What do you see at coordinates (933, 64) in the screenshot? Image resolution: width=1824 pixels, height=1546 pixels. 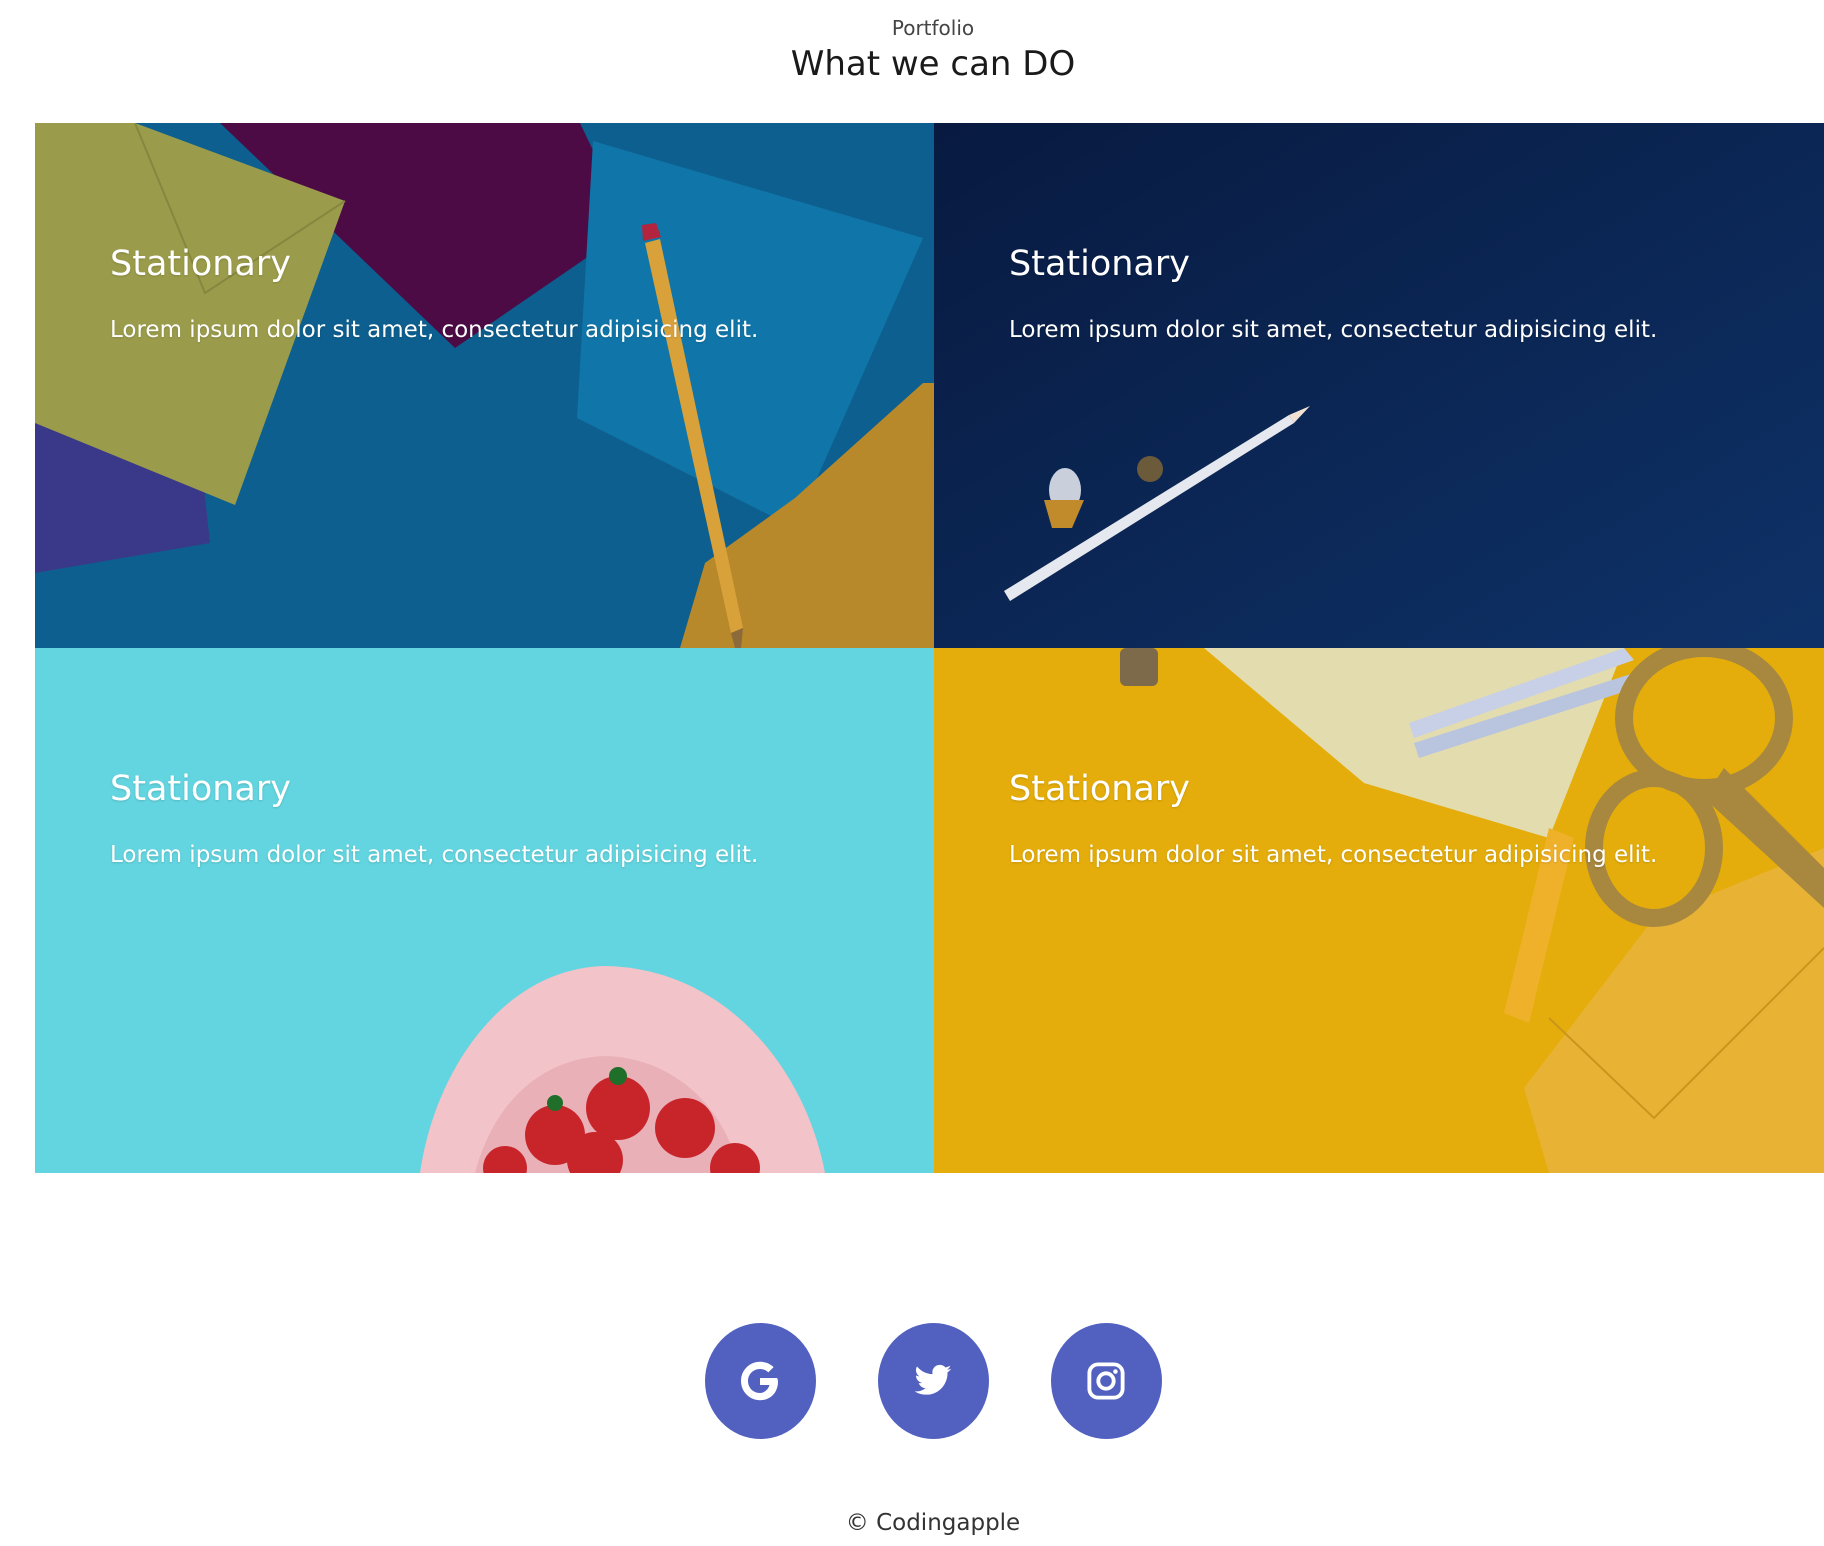 I see `section-title: What we can DO` at bounding box center [933, 64].